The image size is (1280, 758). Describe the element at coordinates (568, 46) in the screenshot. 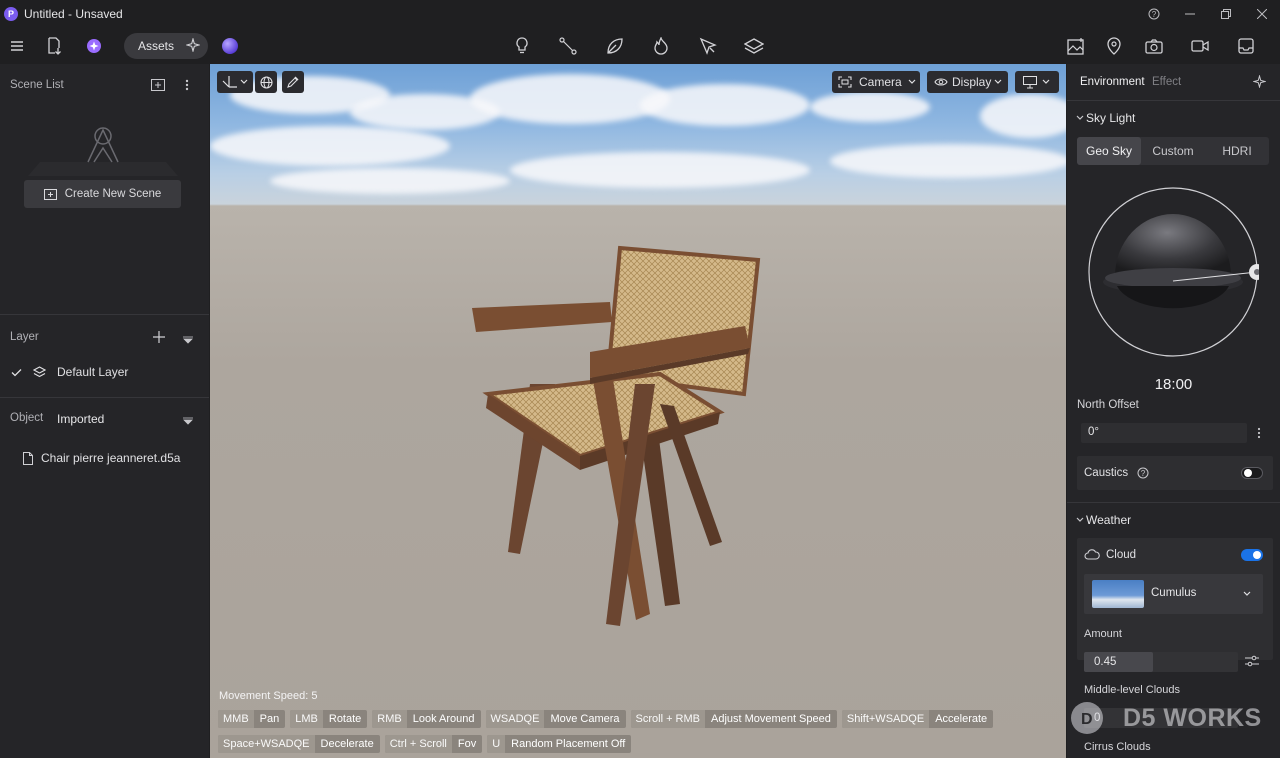

I see `path-tool-button` at that location.